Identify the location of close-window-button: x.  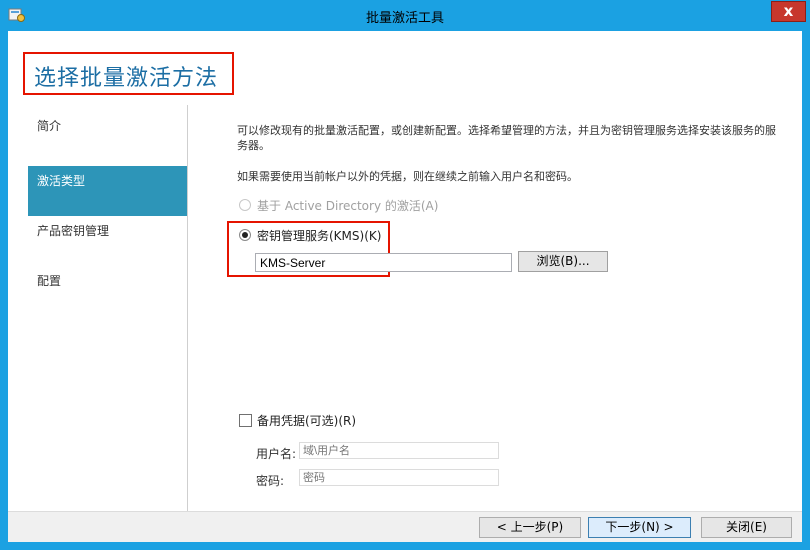
(788, 11).